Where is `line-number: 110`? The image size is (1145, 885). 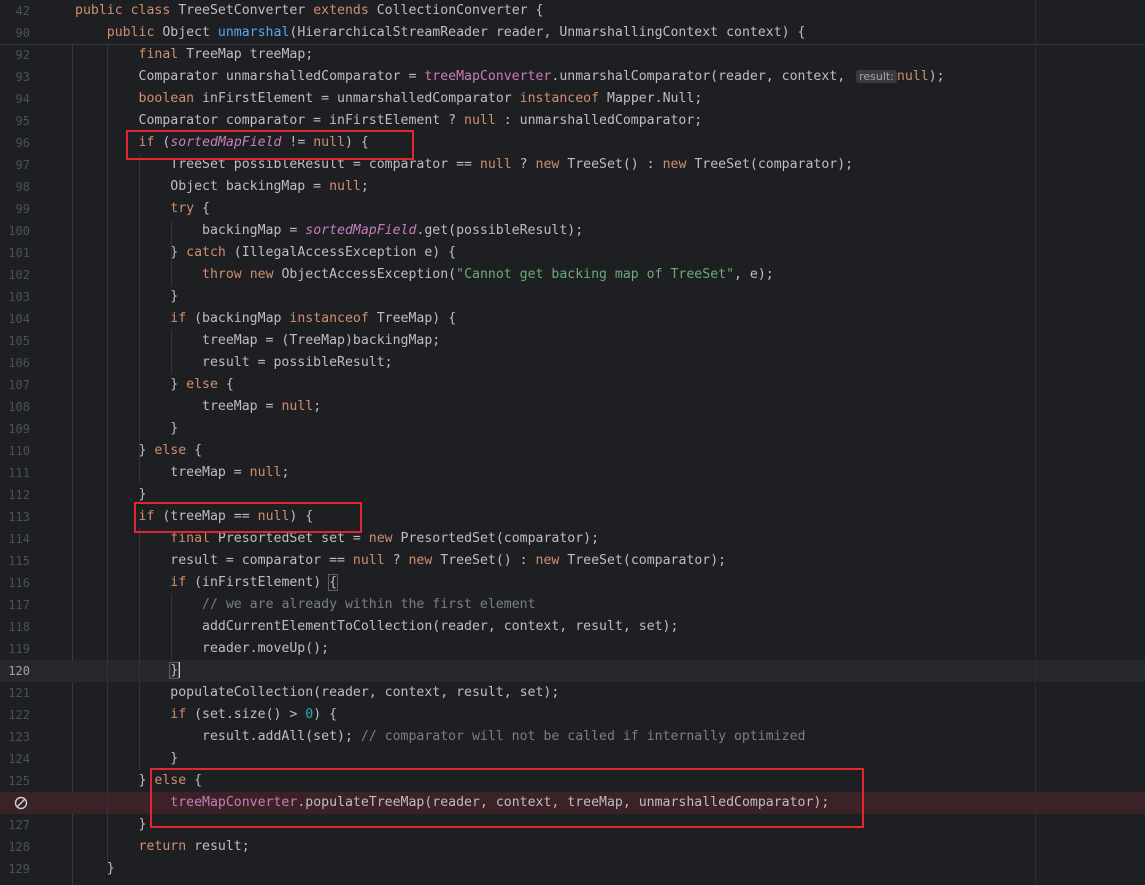 line-number: 110 is located at coordinates (15, 451).